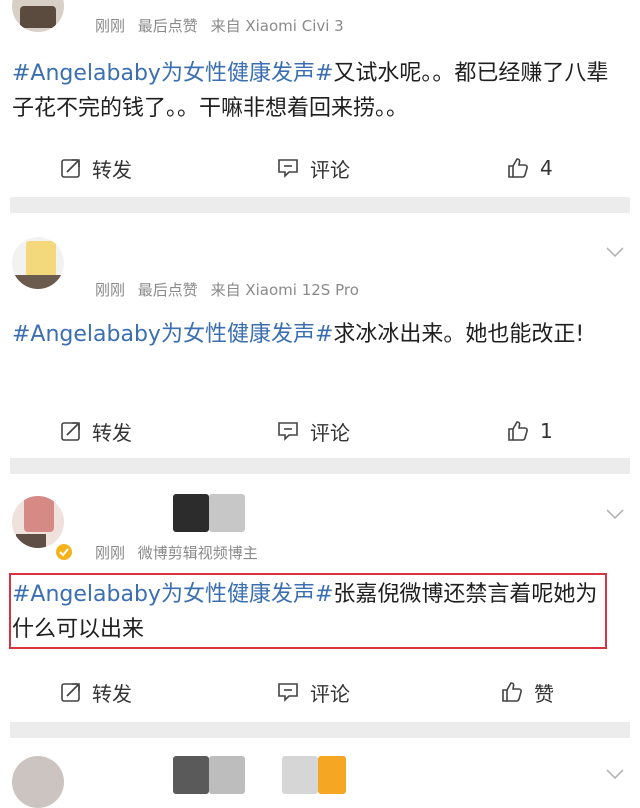 The height and width of the screenshot is (808, 640). I want to click on action-bar: 转发 评论 4, so click(320, 168).